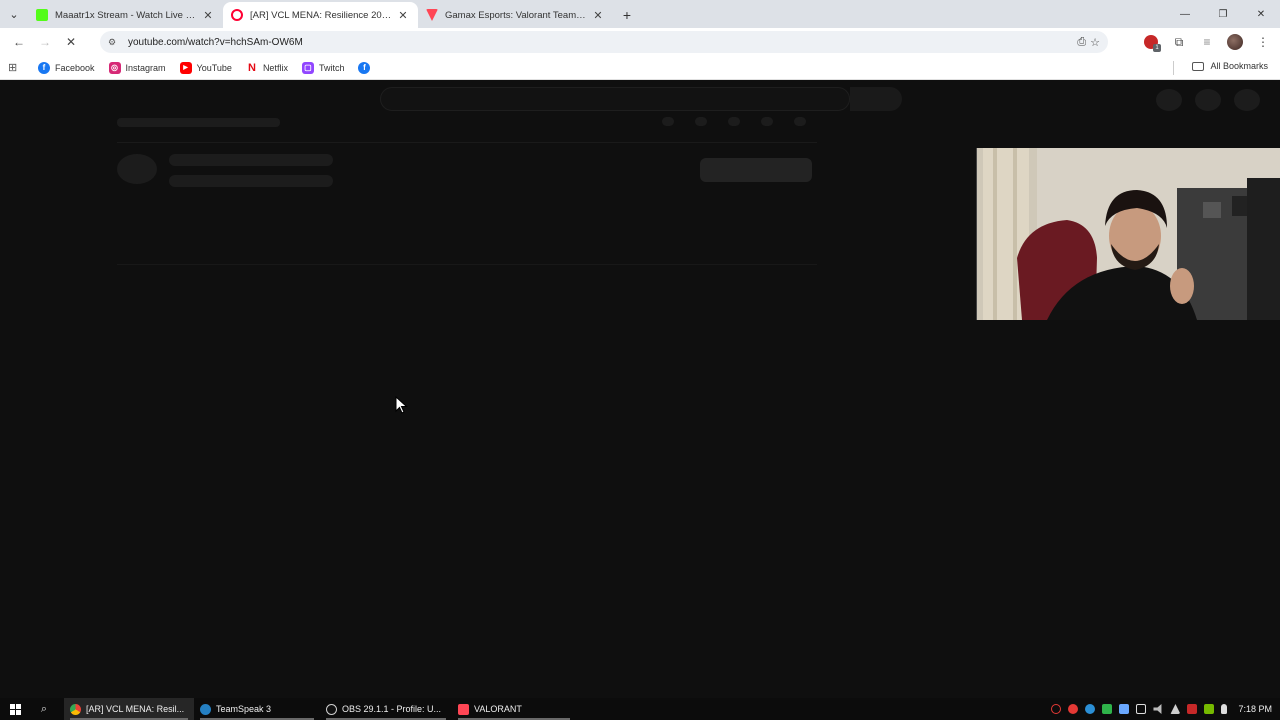  I want to click on forward-button: →, so click(45, 42).